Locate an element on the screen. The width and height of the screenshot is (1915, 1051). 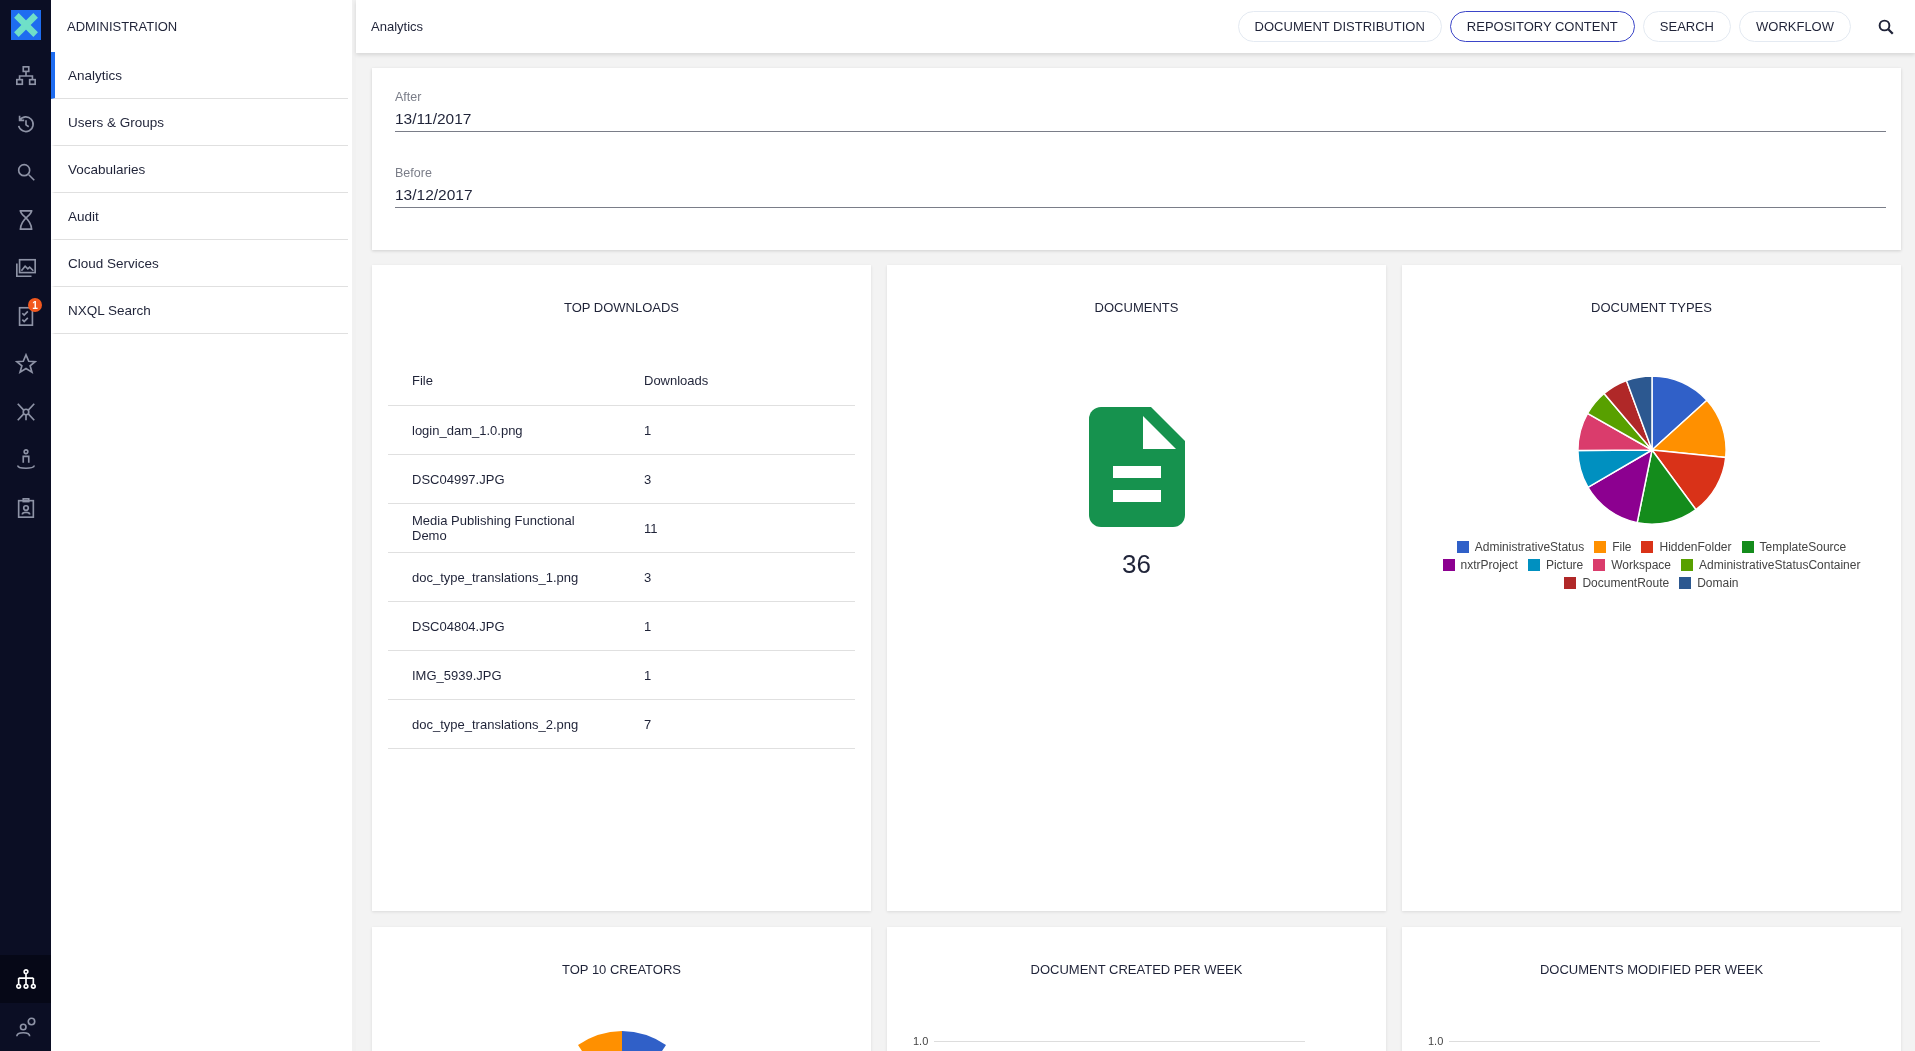
pictures-icon is located at coordinates (25, 268).